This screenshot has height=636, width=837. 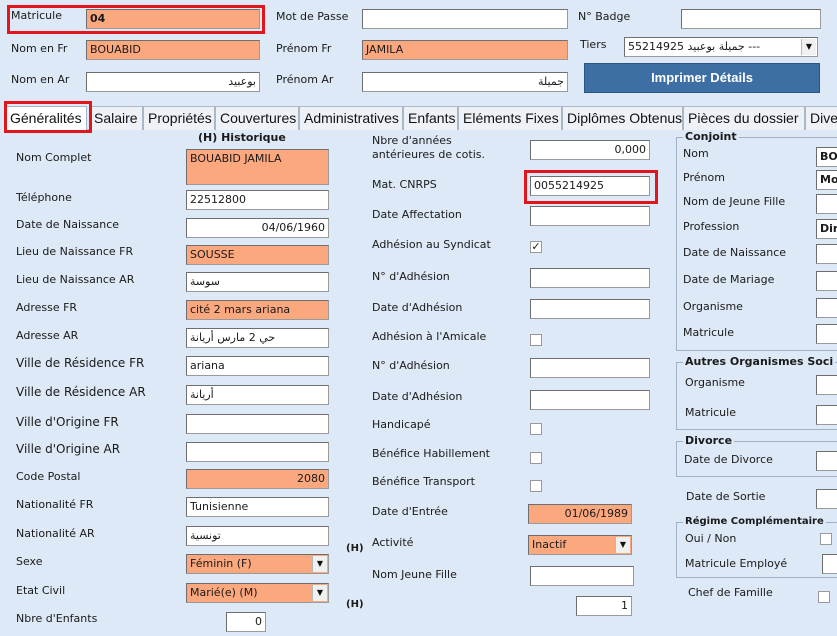 I want to click on nbre-enfants-field: 0, so click(x=246, y=622).